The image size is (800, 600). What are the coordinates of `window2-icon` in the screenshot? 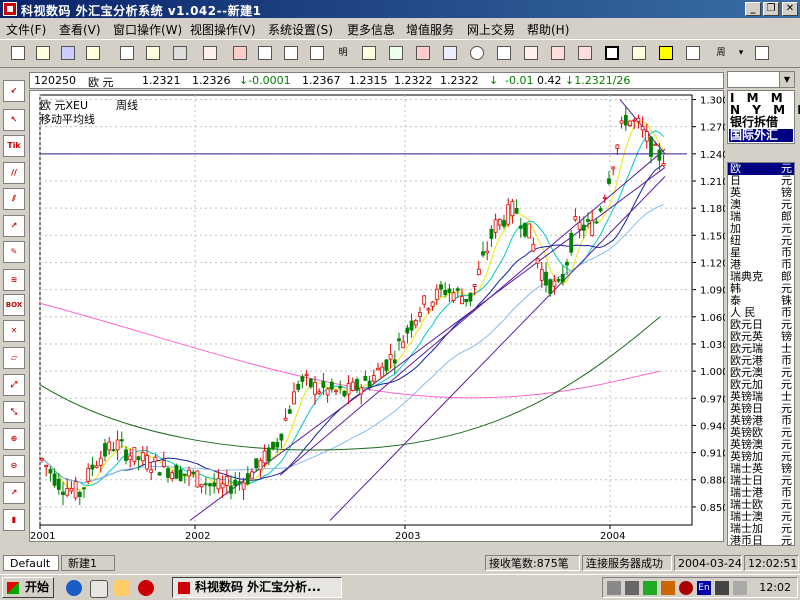 It's located at (291, 53).